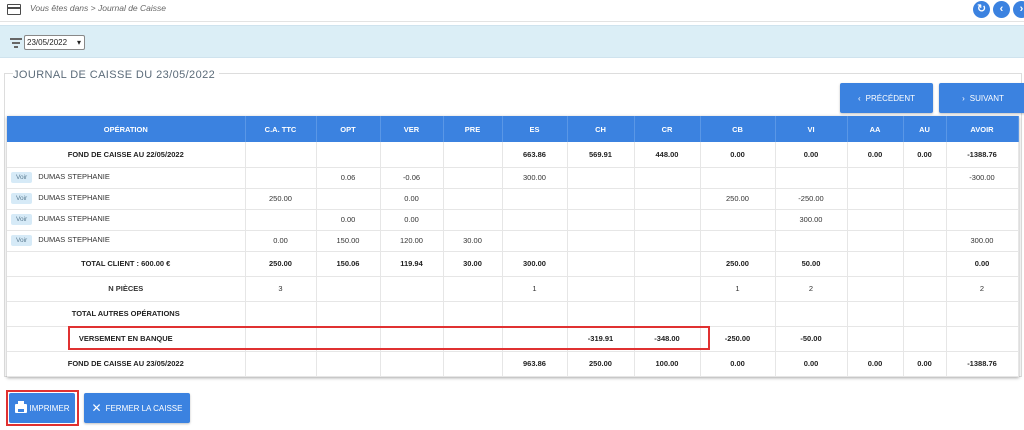 The width and height of the screenshot is (1024, 430). What do you see at coordinates (473, 241) in the screenshot?
I see `value-cell: 30.00` at bounding box center [473, 241].